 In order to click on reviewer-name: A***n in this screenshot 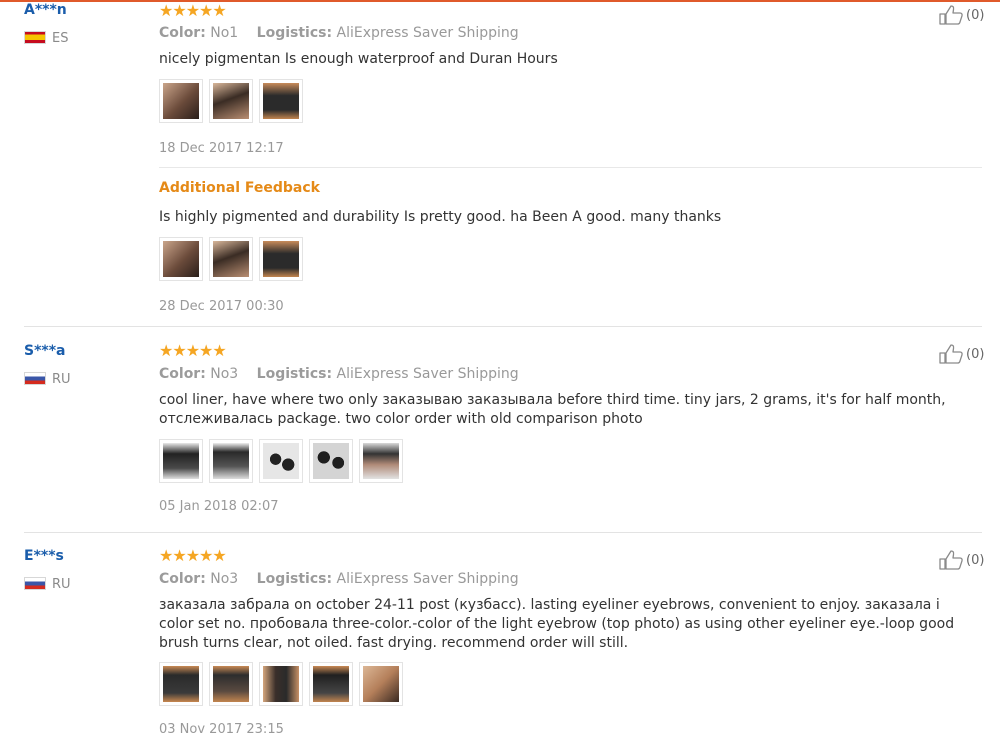, I will do `click(45, 10)`.